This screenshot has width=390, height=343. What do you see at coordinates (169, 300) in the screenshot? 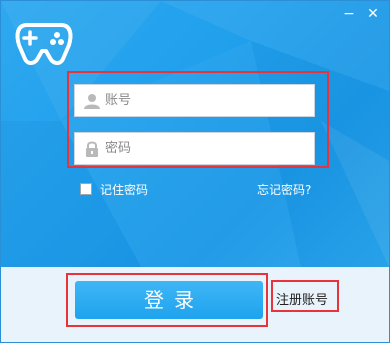
I see `login-button: 登录` at bounding box center [169, 300].